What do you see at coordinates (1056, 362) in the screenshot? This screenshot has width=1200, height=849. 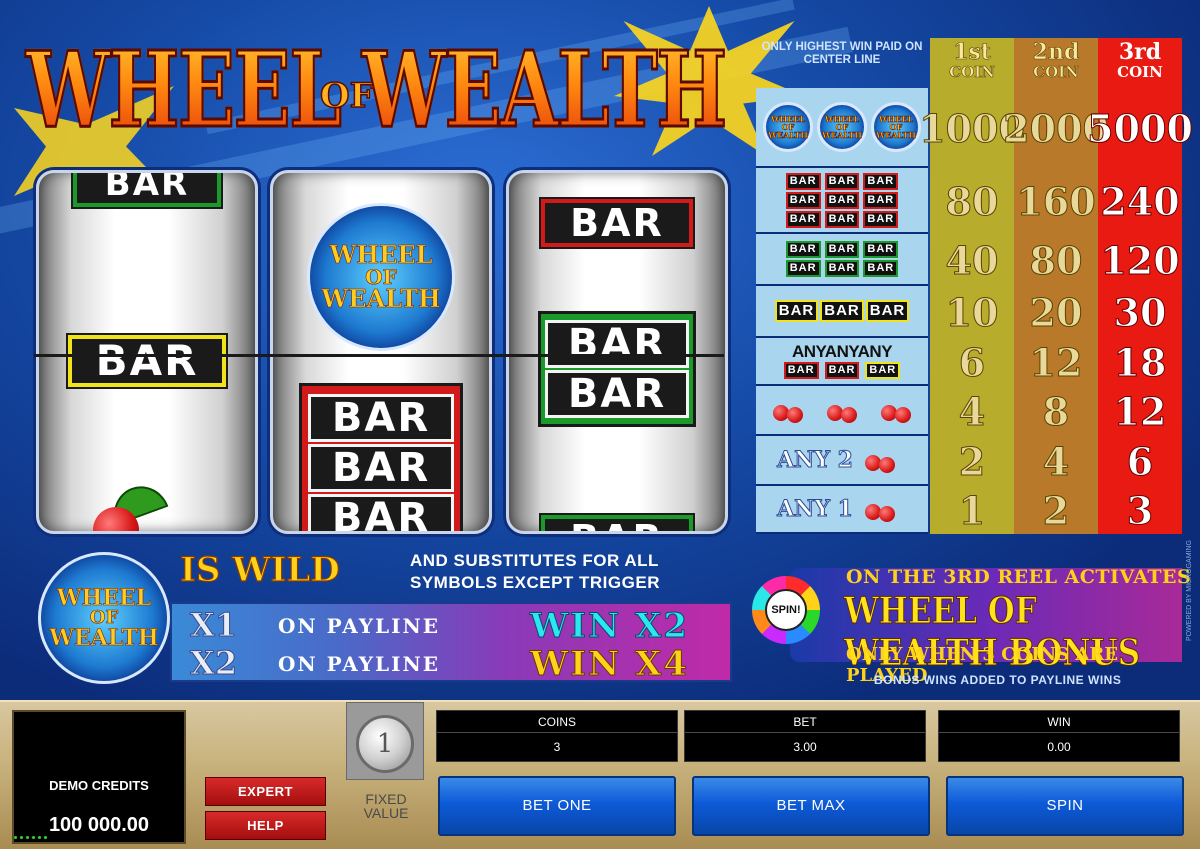 I see `payout-value: 12` at bounding box center [1056, 362].